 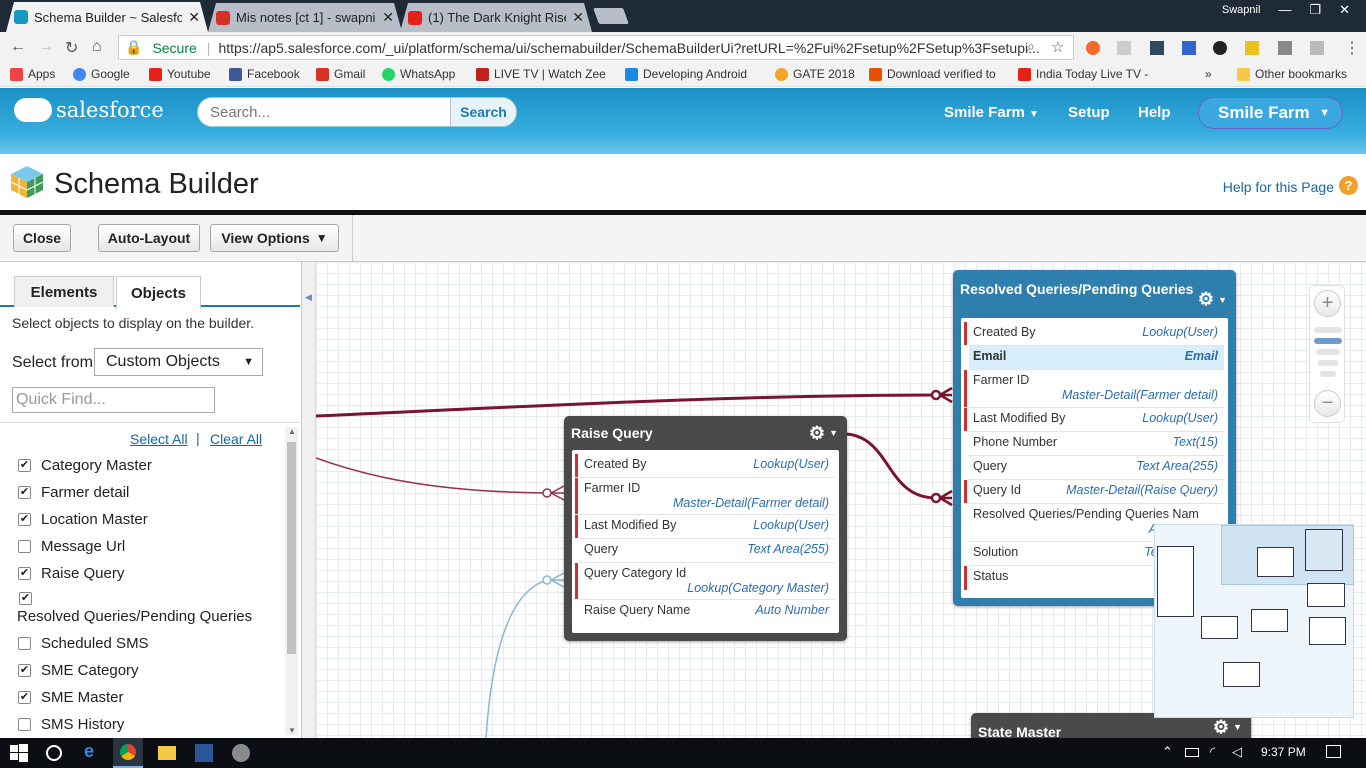 I want to click on panel-scrollbar: ▲ ▼, so click(x=291, y=581).